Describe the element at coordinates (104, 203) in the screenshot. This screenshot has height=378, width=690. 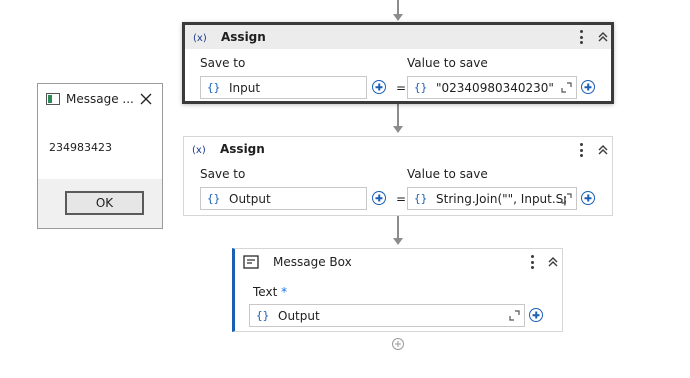
I see `ok-button: OK` at that location.